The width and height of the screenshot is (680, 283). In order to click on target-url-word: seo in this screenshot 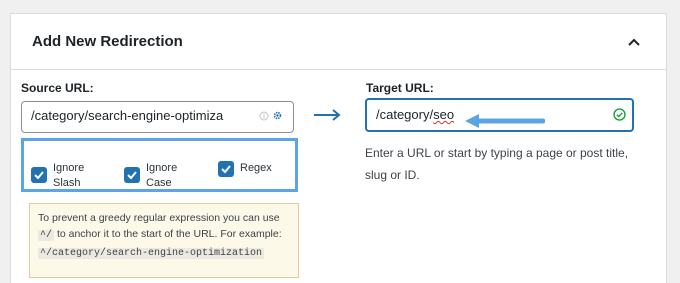, I will do `click(444, 114)`.